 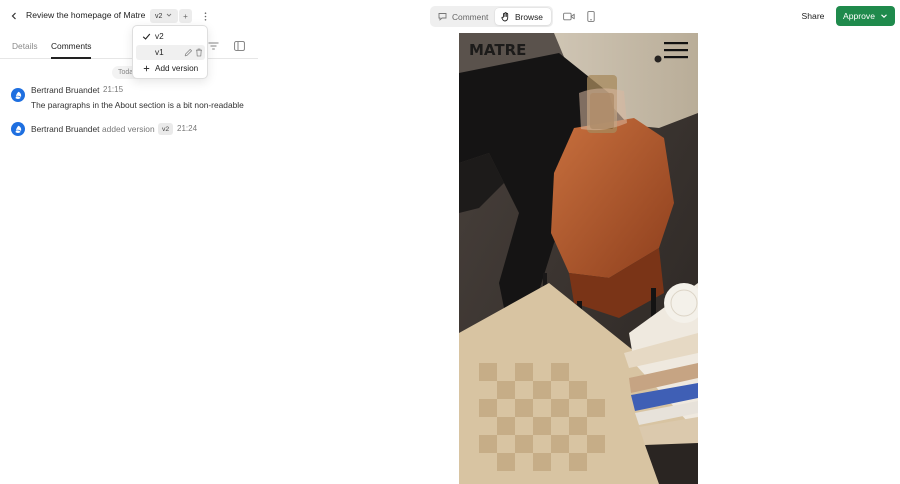 I want to click on approve-label: Approve, so click(x=859, y=16).